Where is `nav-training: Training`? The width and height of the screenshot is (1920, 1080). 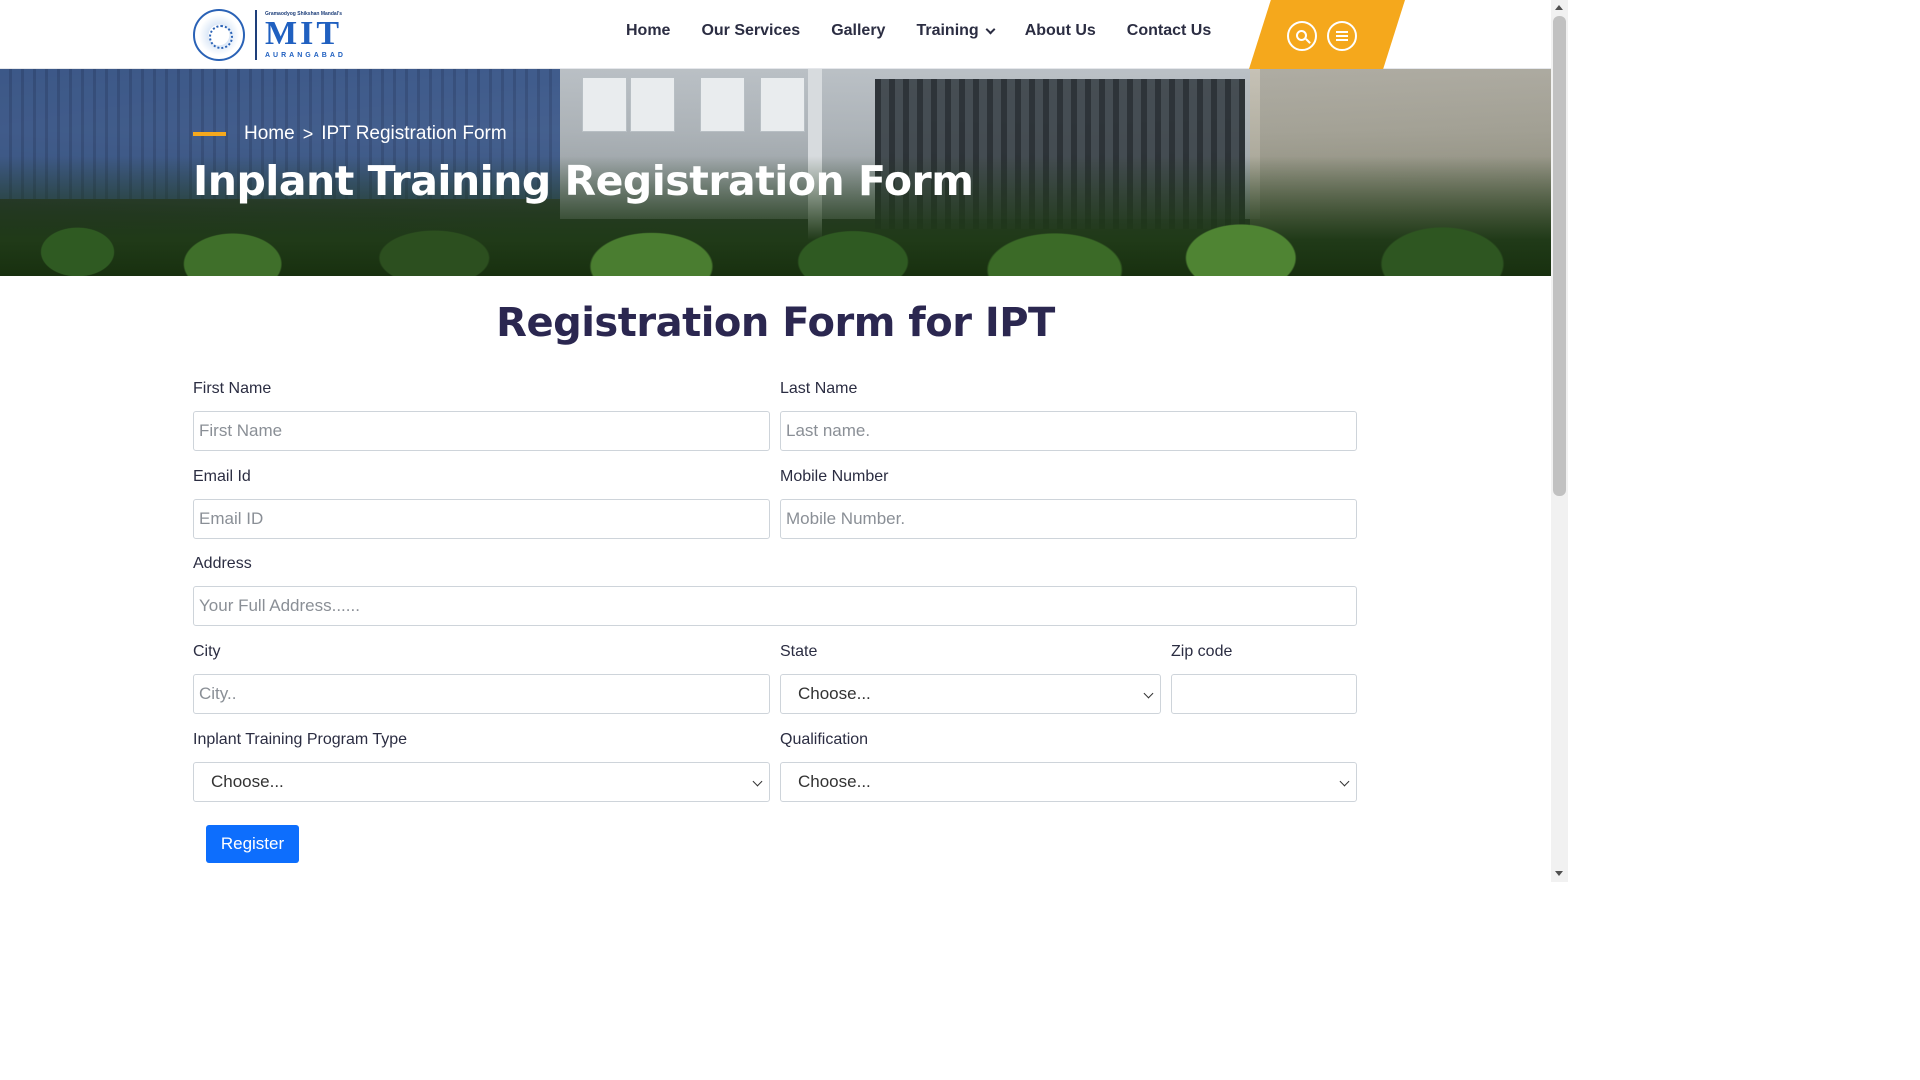
nav-training: Training is located at coordinates (956, 31).